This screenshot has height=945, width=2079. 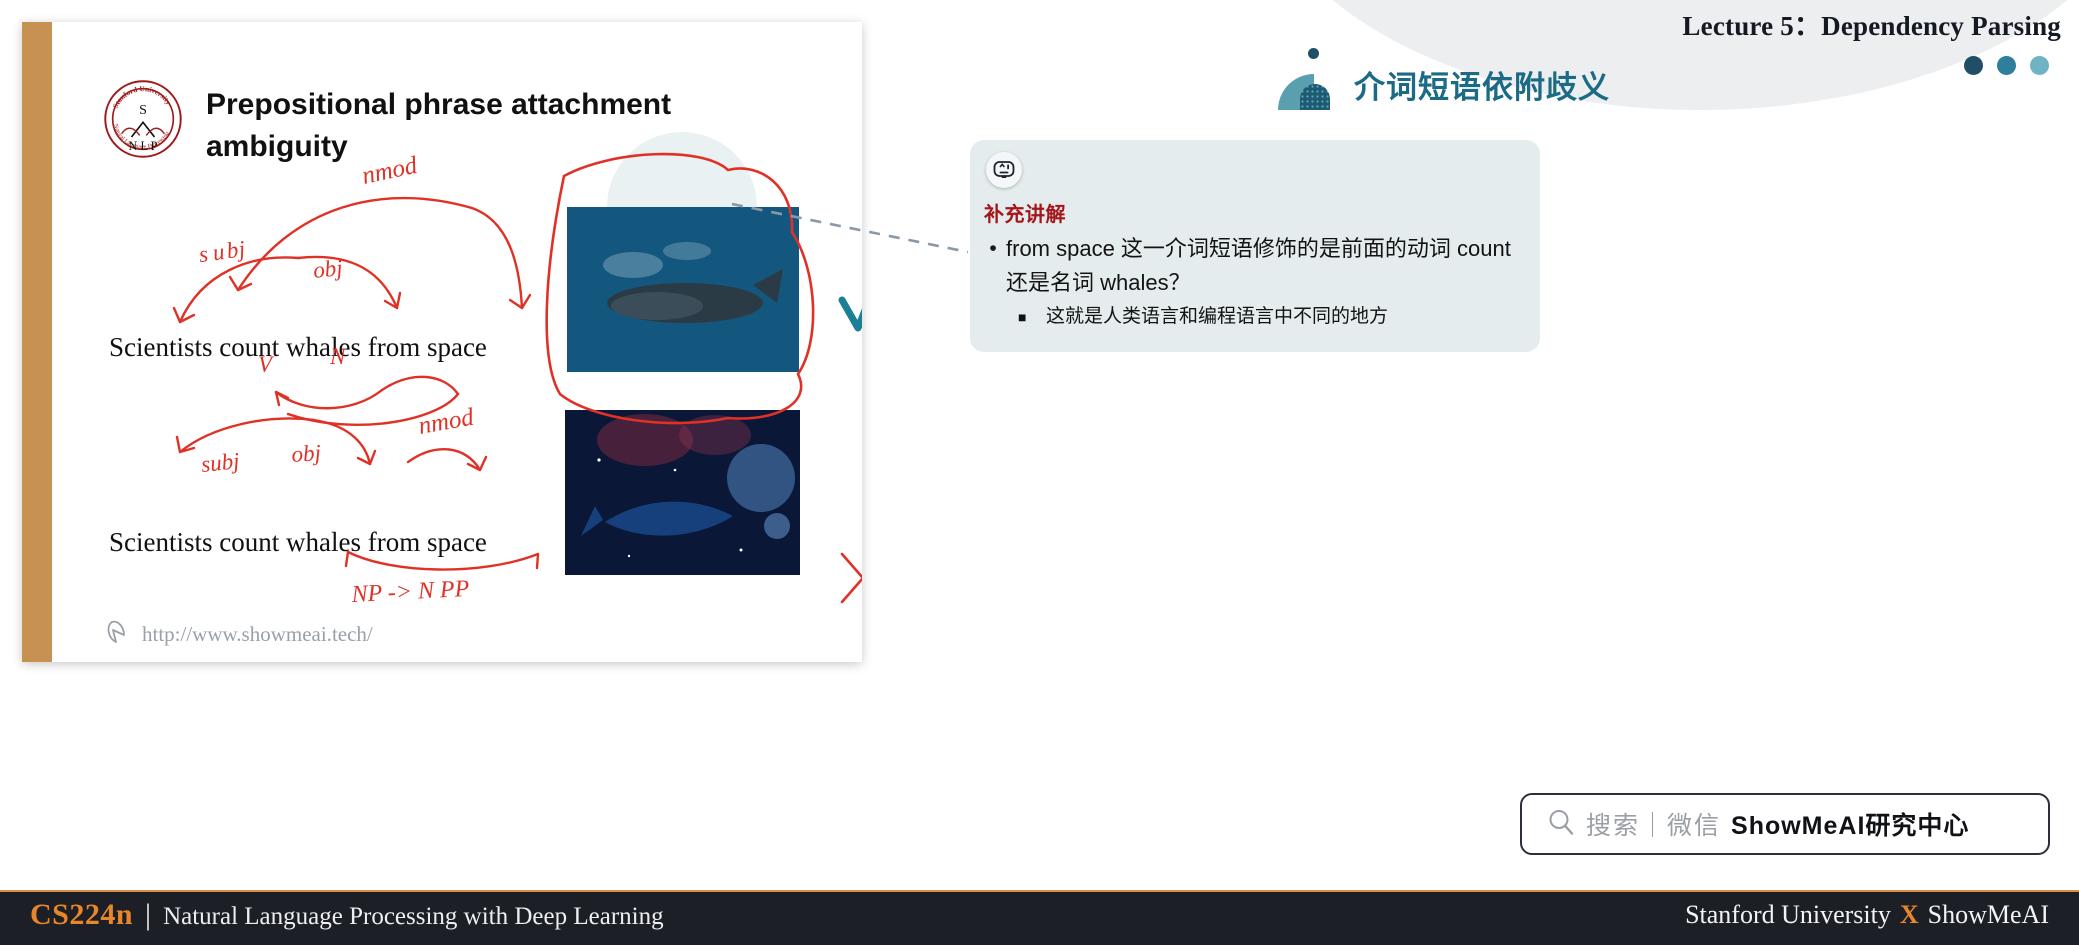 I want to click on footer-right: Stanford University X ShowMeAI, so click(x=1867, y=915).